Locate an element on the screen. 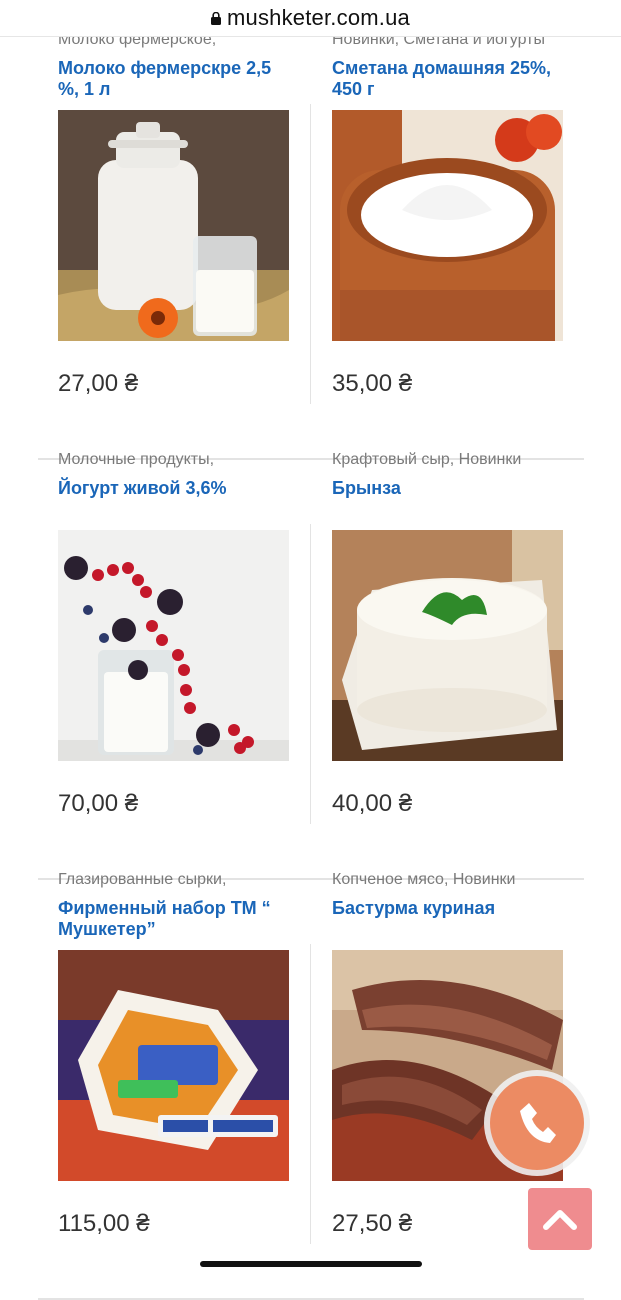  product-price: 115,00 ₴ is located at coordinates (104, 1223).